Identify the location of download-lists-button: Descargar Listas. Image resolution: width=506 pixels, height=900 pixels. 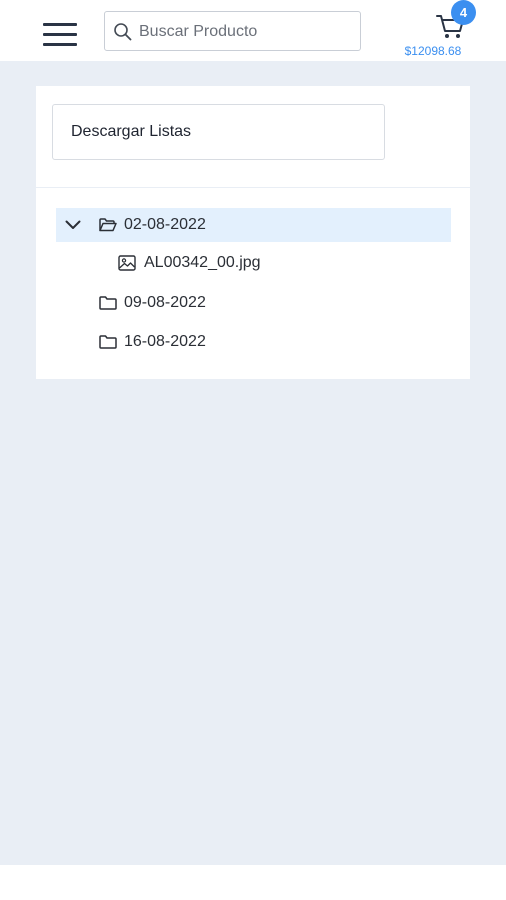
(218, 132).